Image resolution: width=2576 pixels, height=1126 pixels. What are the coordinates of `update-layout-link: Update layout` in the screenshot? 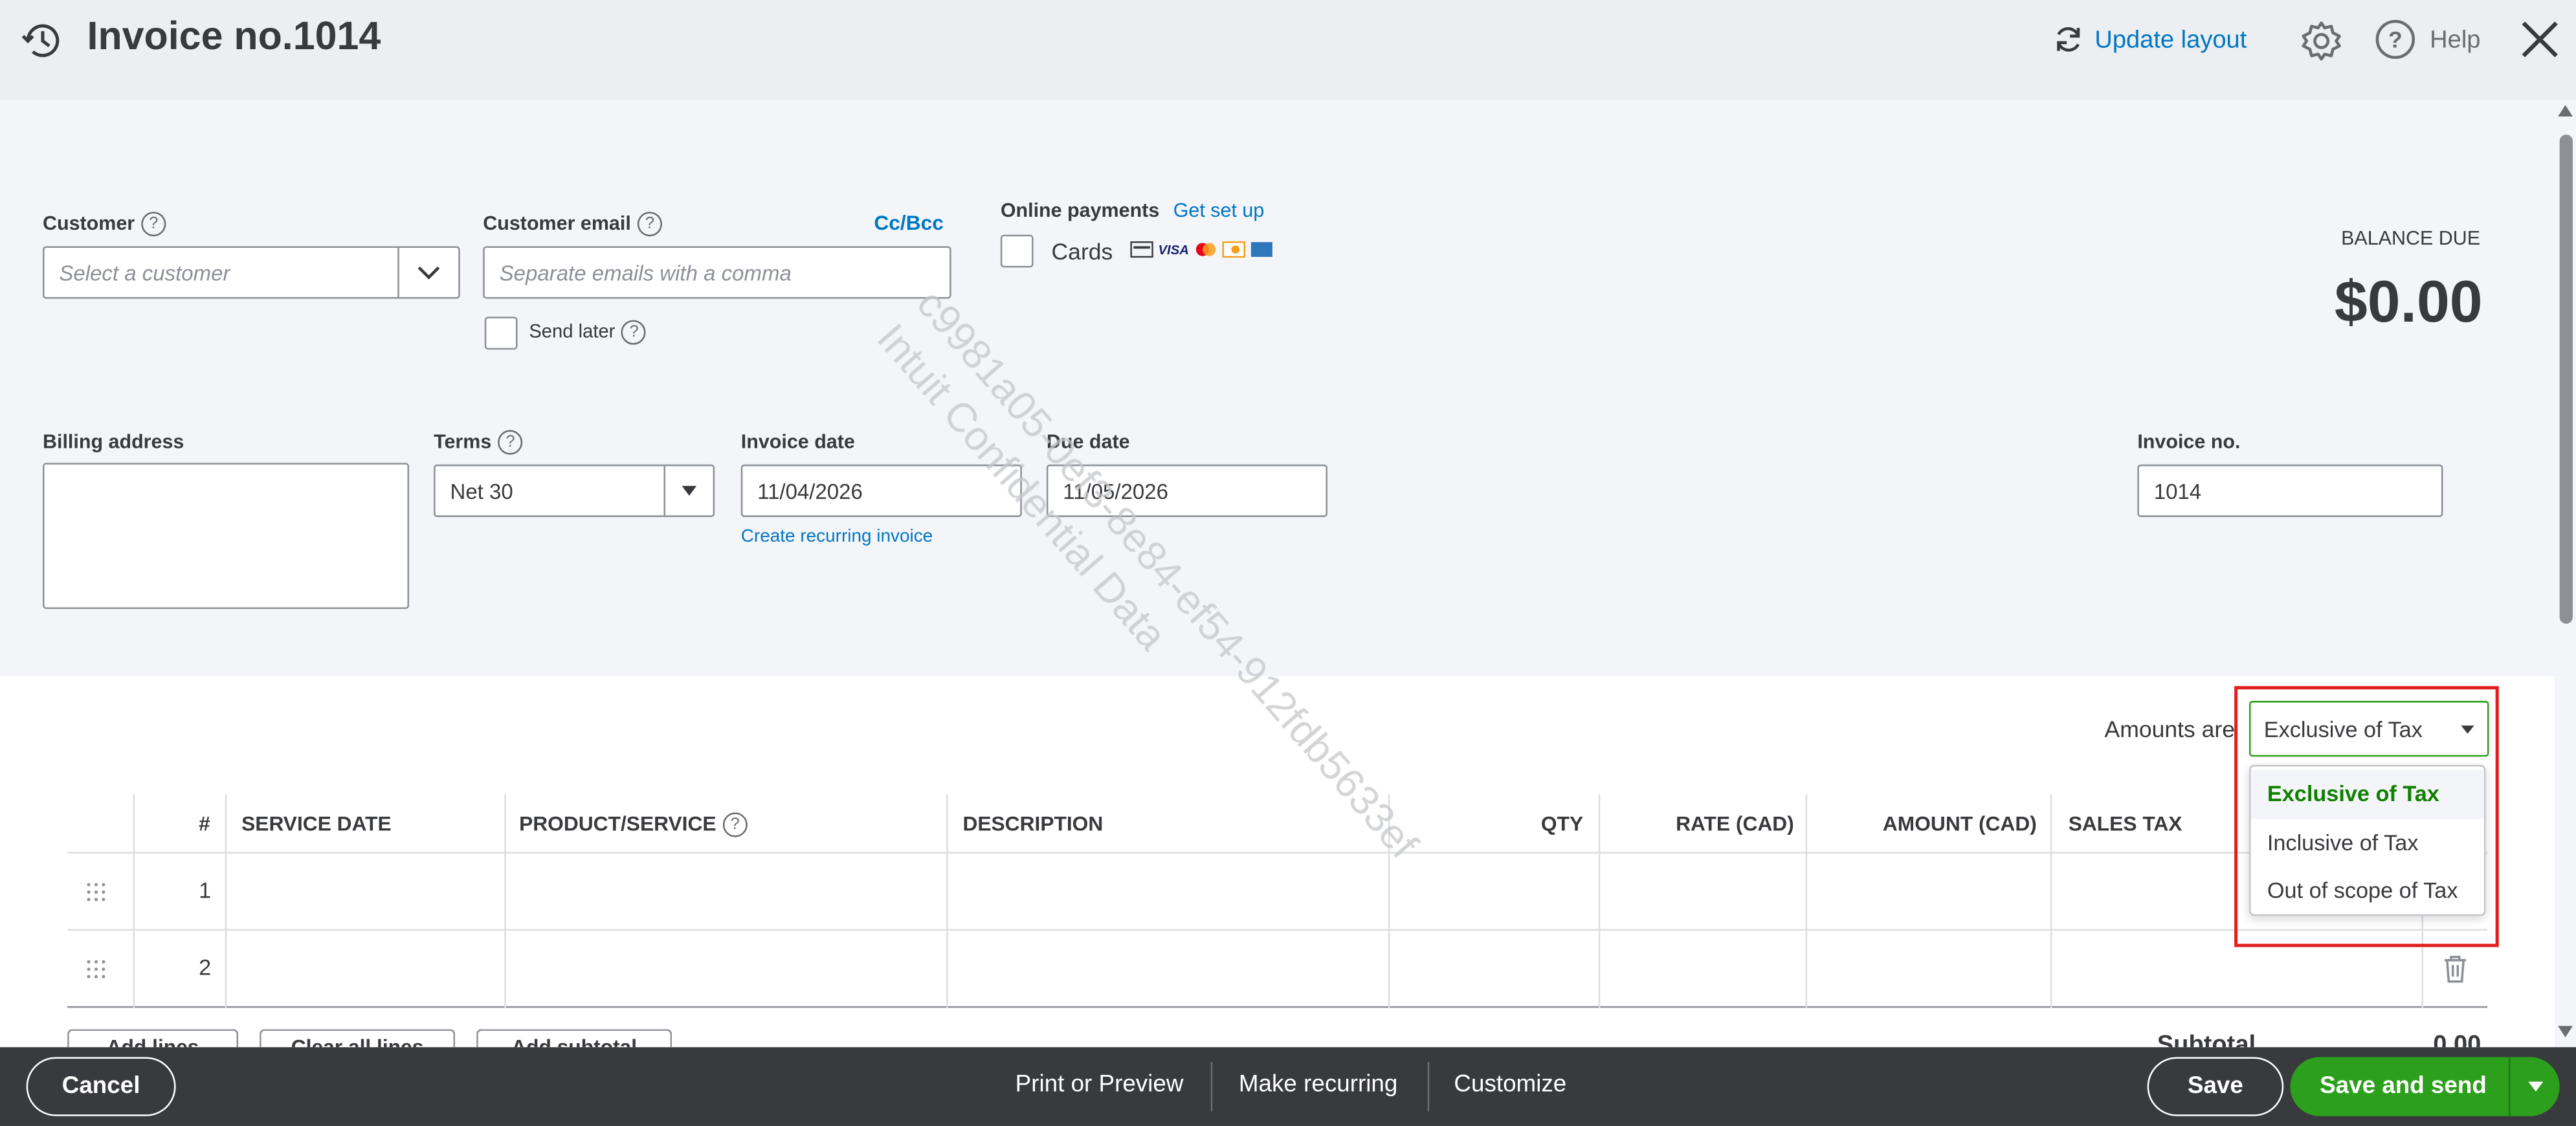 It's located at (2149, 39).